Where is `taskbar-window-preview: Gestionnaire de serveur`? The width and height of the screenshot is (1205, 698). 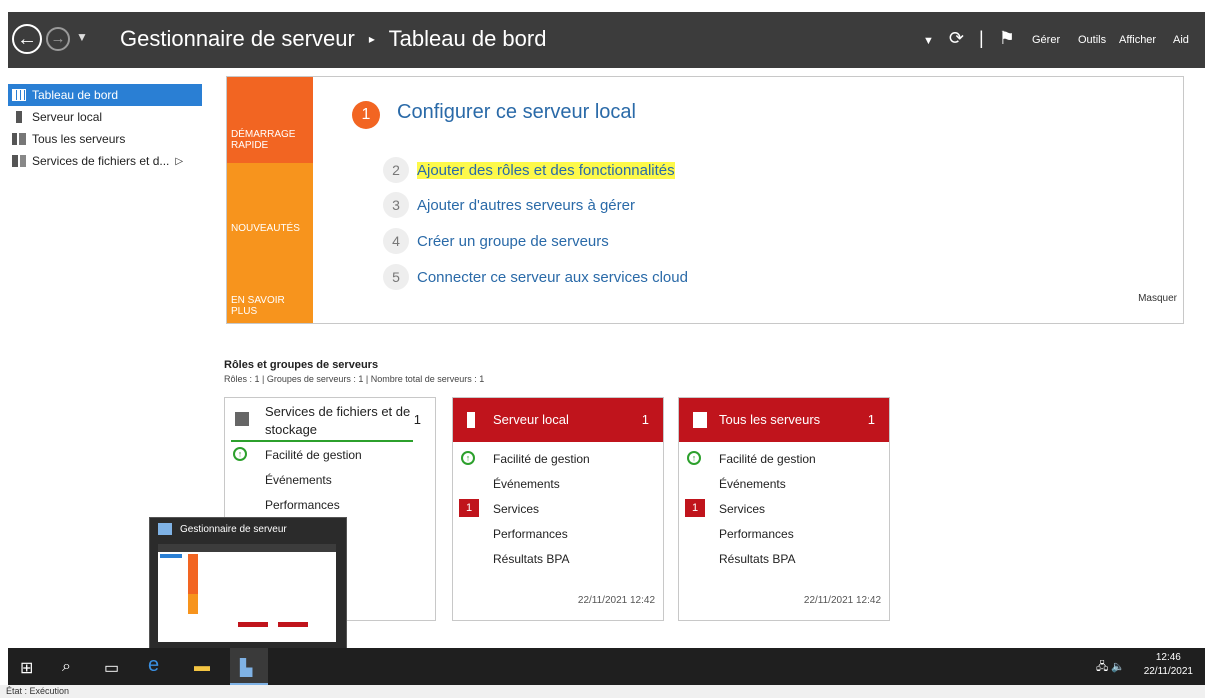
taskbar-window-preview: Gestionnaire de serveur is located at coordinates (248, 583).